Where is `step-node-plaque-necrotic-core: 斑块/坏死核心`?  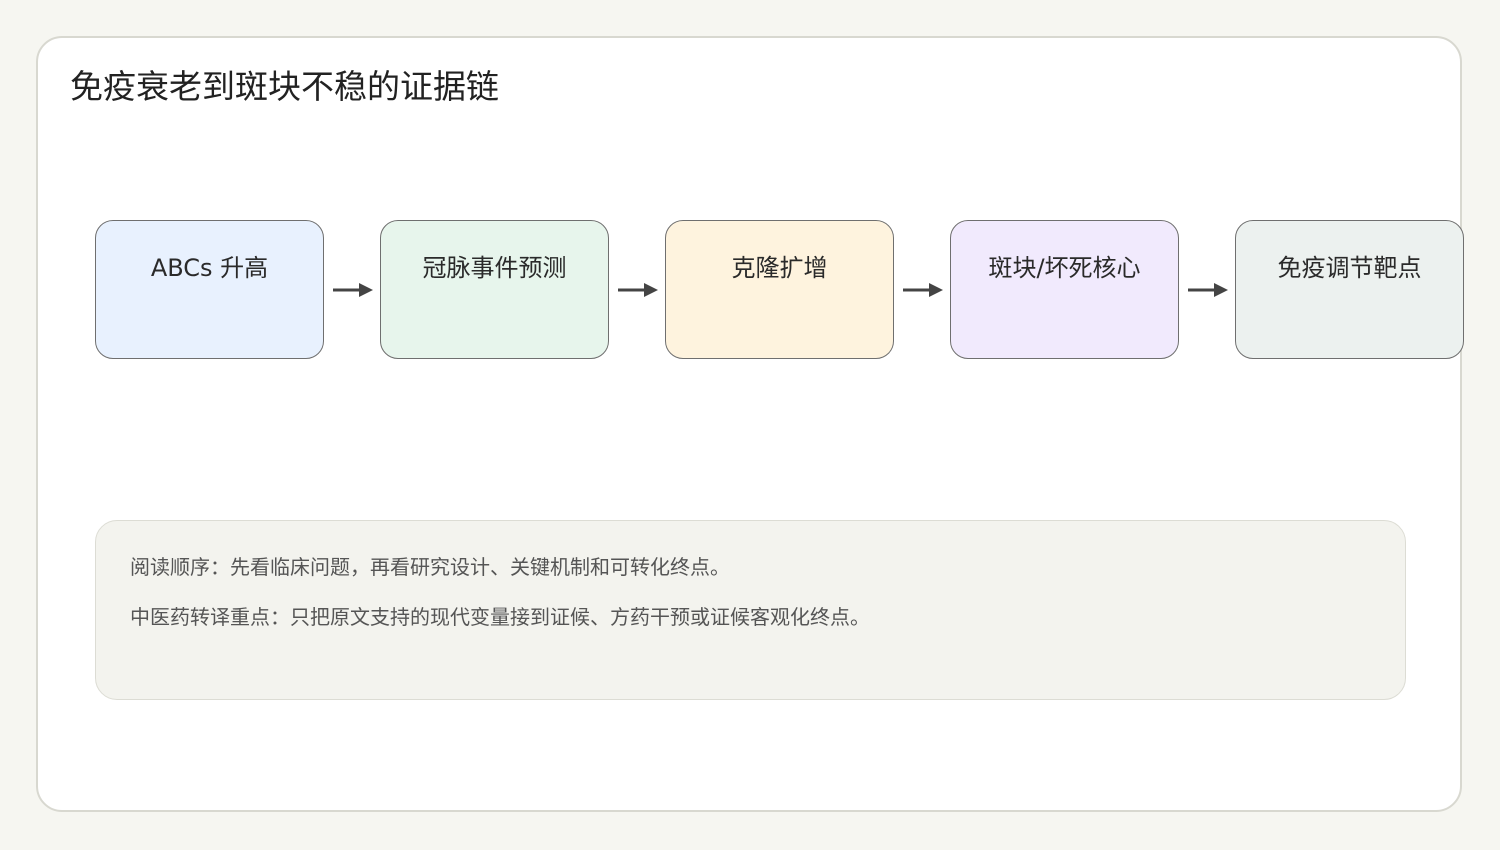 step-node-plaque-necrotic-core: 斑块/坏死核心 is located at coordinates (1064, 289).